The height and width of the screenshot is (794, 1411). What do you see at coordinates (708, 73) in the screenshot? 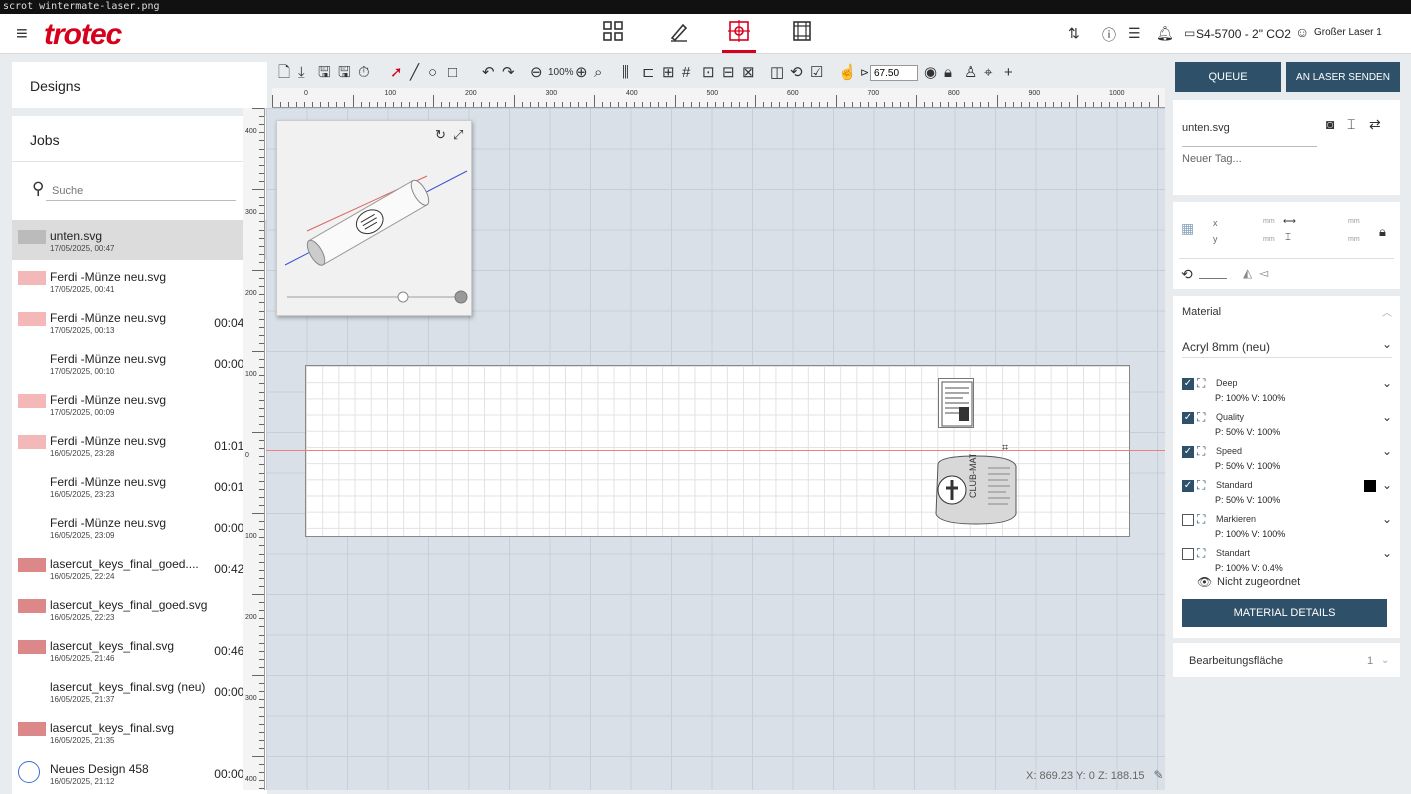
I see `center-icon: ⊡` at bounding box center [708, 73].